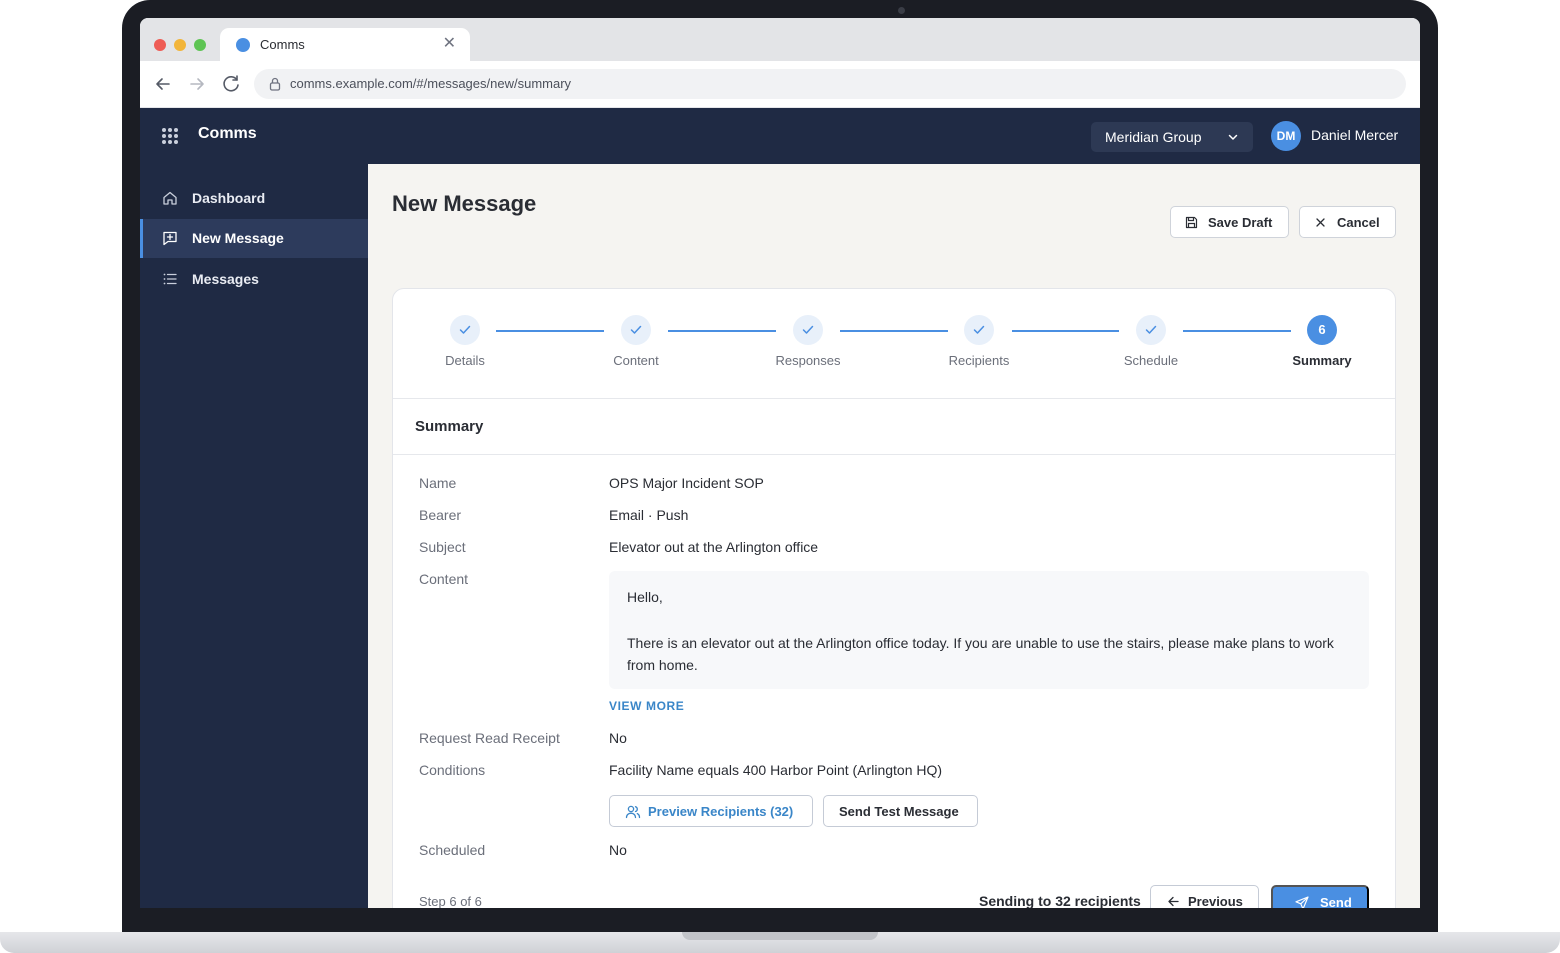 This screenshot has height=953, width=1560. What do you see at coordinates (1240, 222) in the screenshot?
I see `save-draft-label: Save Draft` at bounding box center [1240, 222].